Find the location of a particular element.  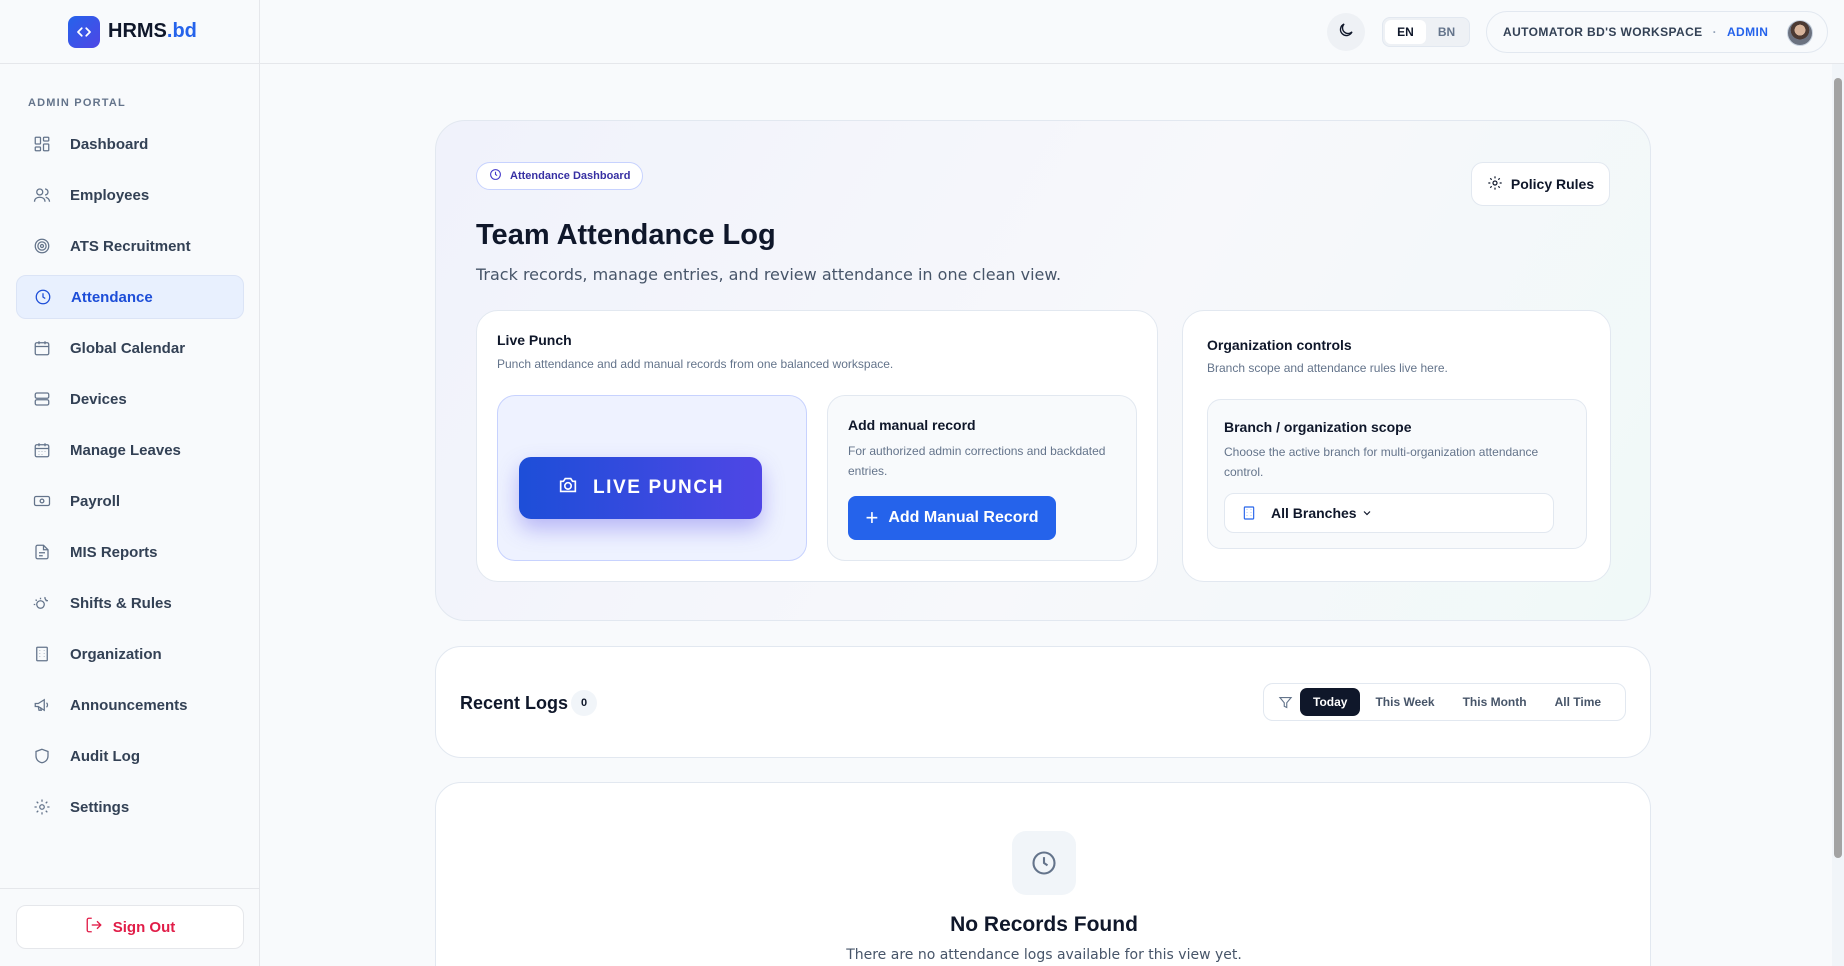

calendar-days-icon is located at coordinates (42, 450).